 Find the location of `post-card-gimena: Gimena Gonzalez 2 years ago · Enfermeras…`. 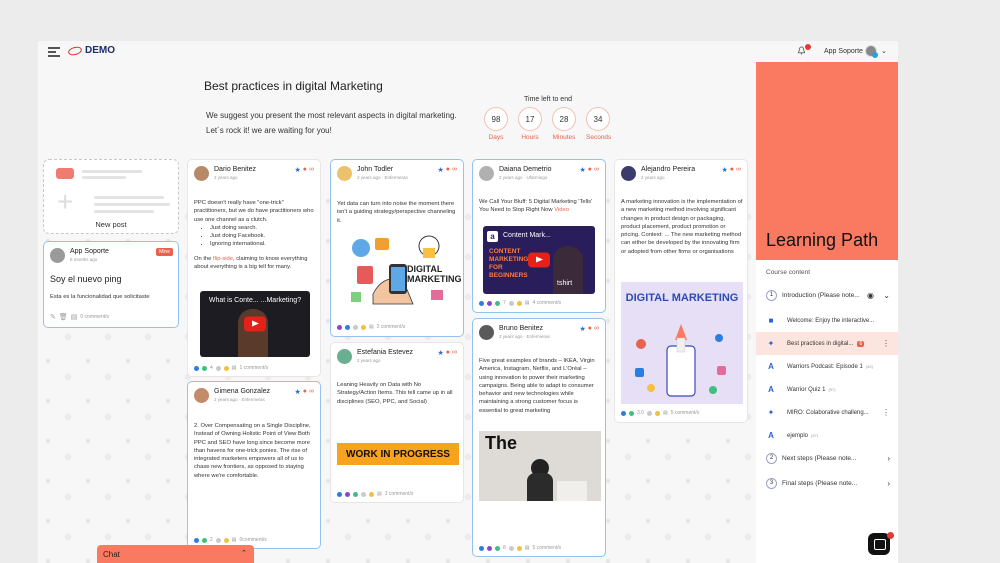

post-card-gimena: Gimena Gonzalez 2 years ago · Enfermeras… is located at coordinates (254, 465).